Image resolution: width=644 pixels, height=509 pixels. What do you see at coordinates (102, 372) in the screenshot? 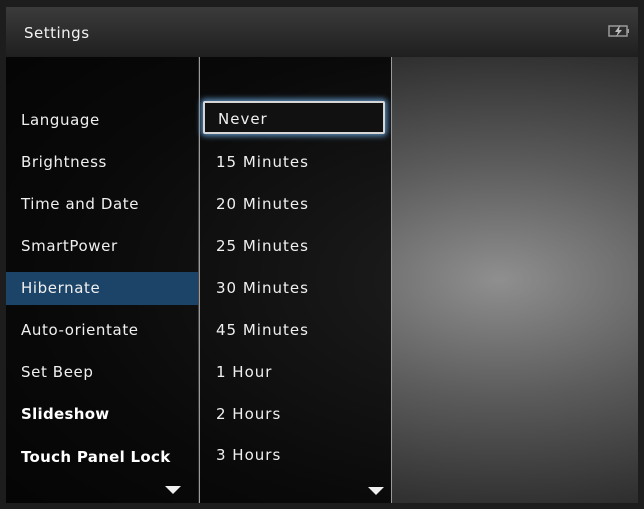
I see `menu-item-set-beep: Set Beep` at bounding box center [102, 372].